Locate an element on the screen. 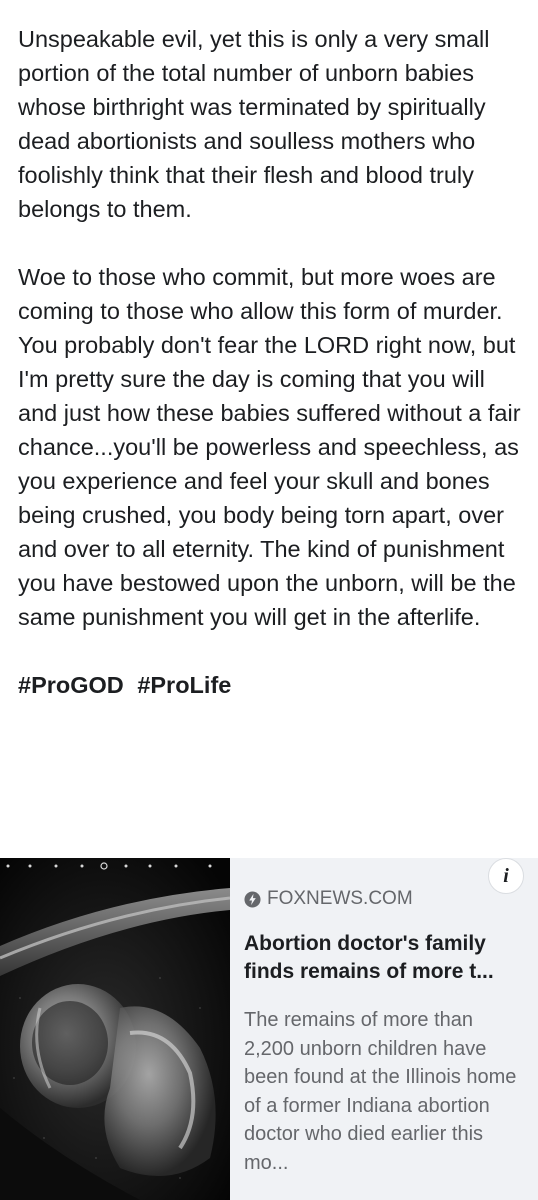  link-source-domain: FOXNEWS.COM is located at coordinates (340, 898).